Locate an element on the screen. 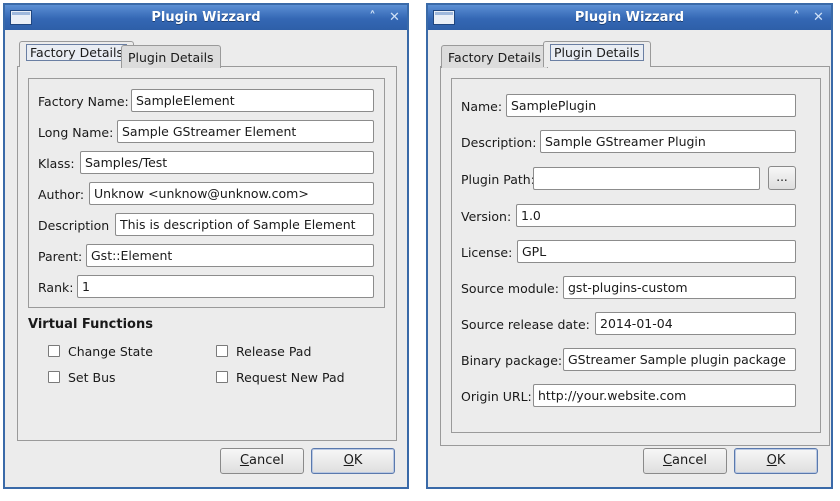 This screenshot has height=501, width=840. source-release-date-label: Source release date: is located at coordinates (525, 324).